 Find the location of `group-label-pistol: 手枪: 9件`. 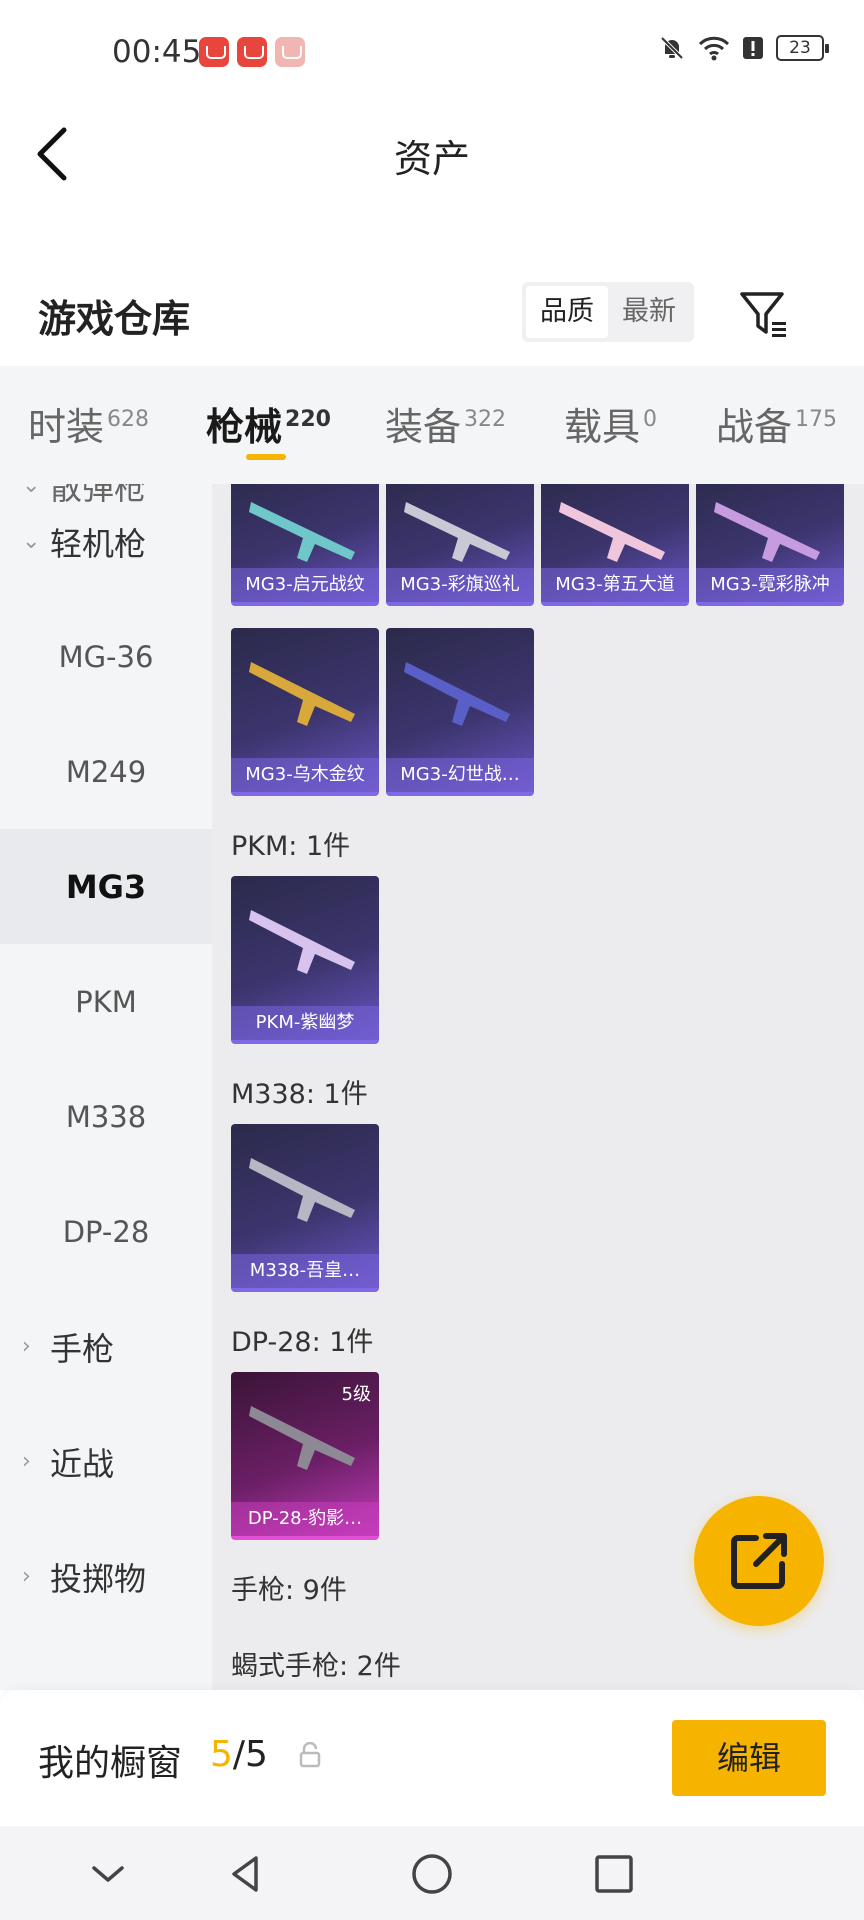

group-label-pistol: 手枪: 9件 is located at coordinates (289, 1590).